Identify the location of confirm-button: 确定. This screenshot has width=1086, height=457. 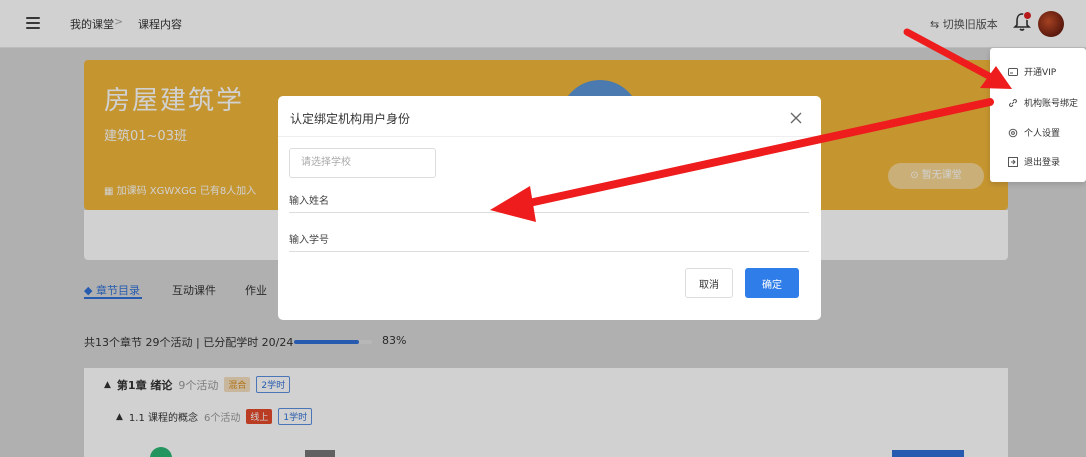
(772, 283).